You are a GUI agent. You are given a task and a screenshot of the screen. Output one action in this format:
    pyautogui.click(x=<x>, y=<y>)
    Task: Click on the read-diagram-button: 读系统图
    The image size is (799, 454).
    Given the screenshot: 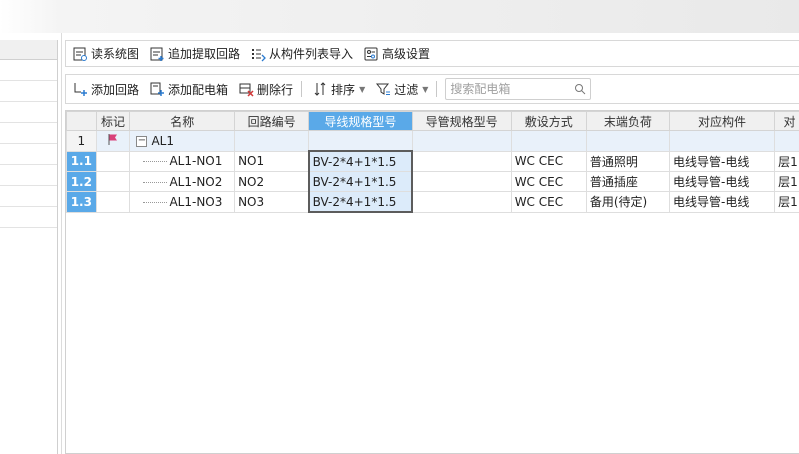 What is the action you would take?
    pyautogui.click(x=105, y=54)
    